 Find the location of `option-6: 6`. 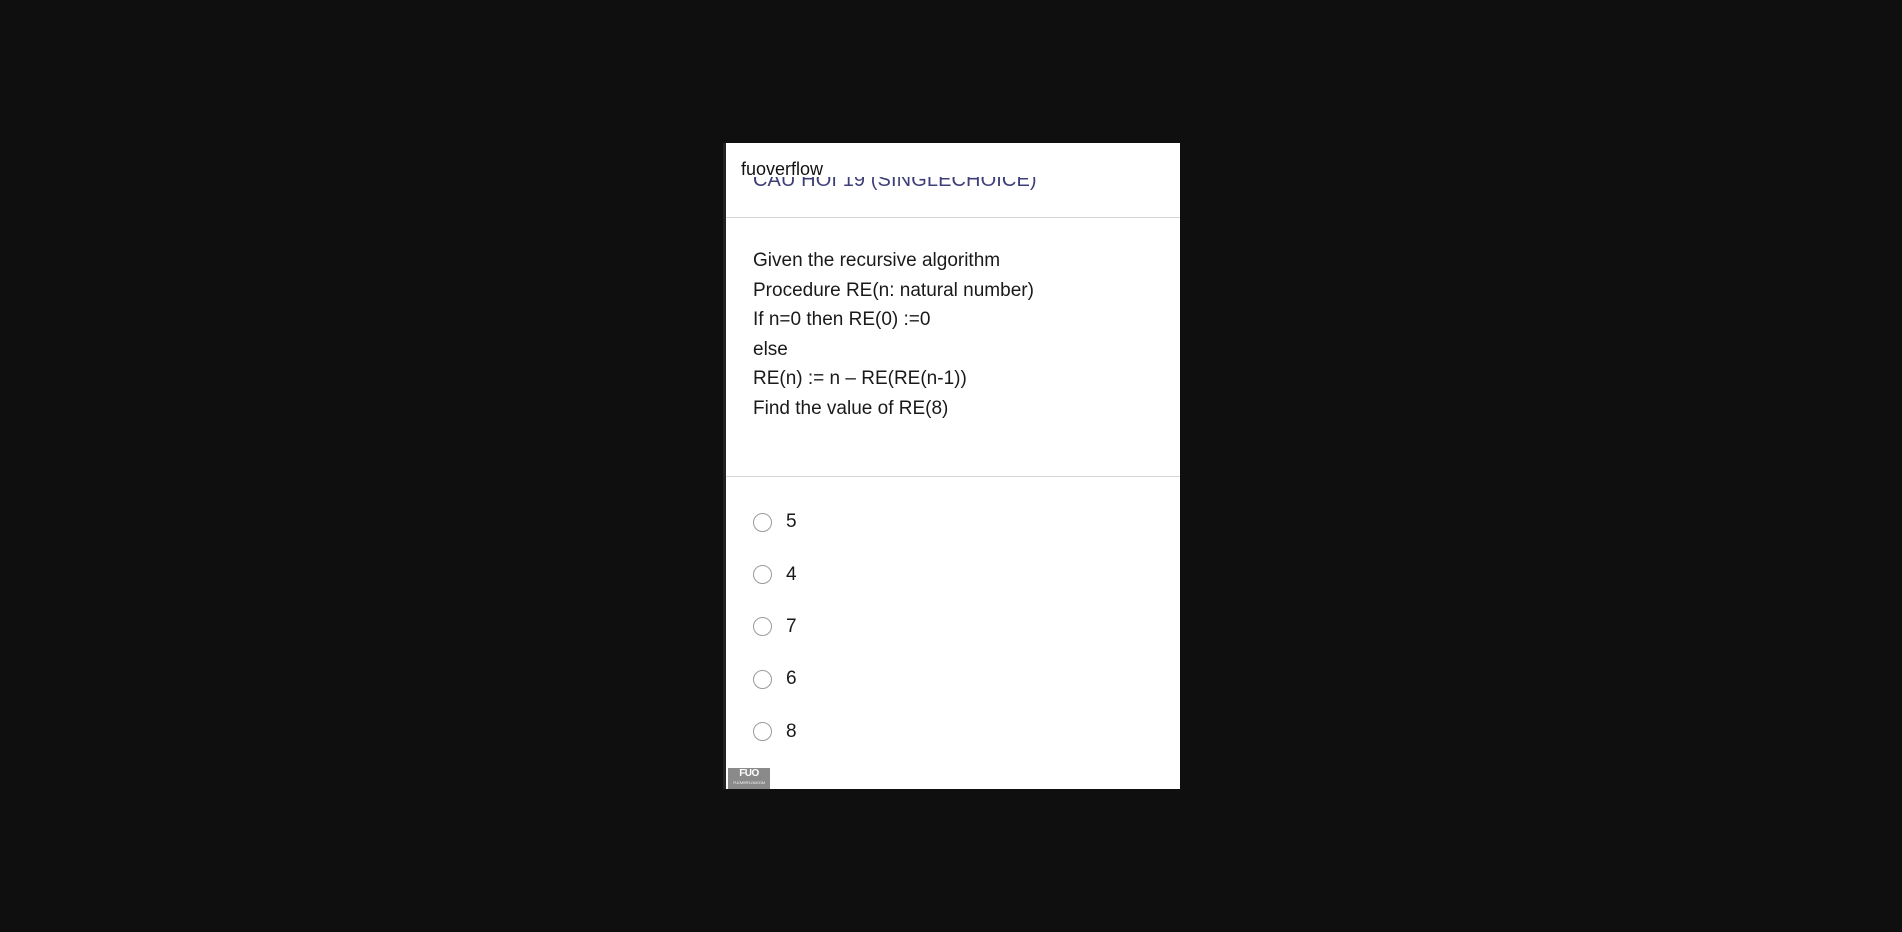

option-6: 6 is located at coordinates (953, 688).